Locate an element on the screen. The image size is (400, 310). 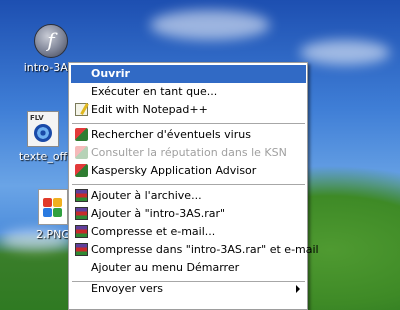
menu-item-edit-with-notepad: Edit with Notepad++ is located at coordinates (188, 110).